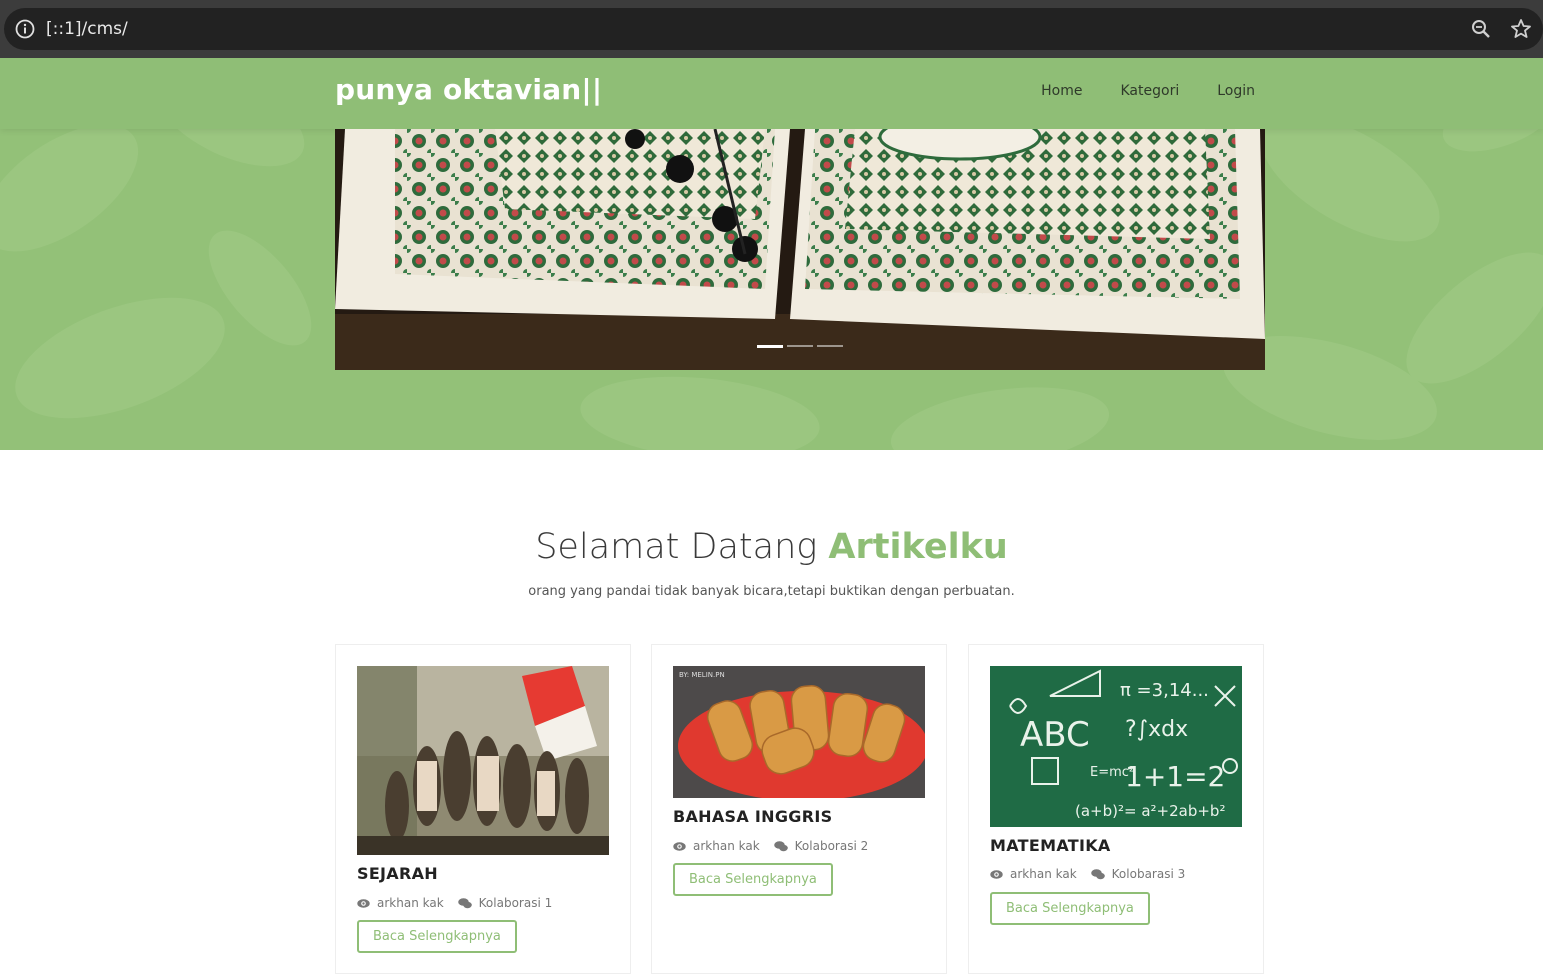  I want to click on svg-text: ?∫xdx, so click(1156, 729).